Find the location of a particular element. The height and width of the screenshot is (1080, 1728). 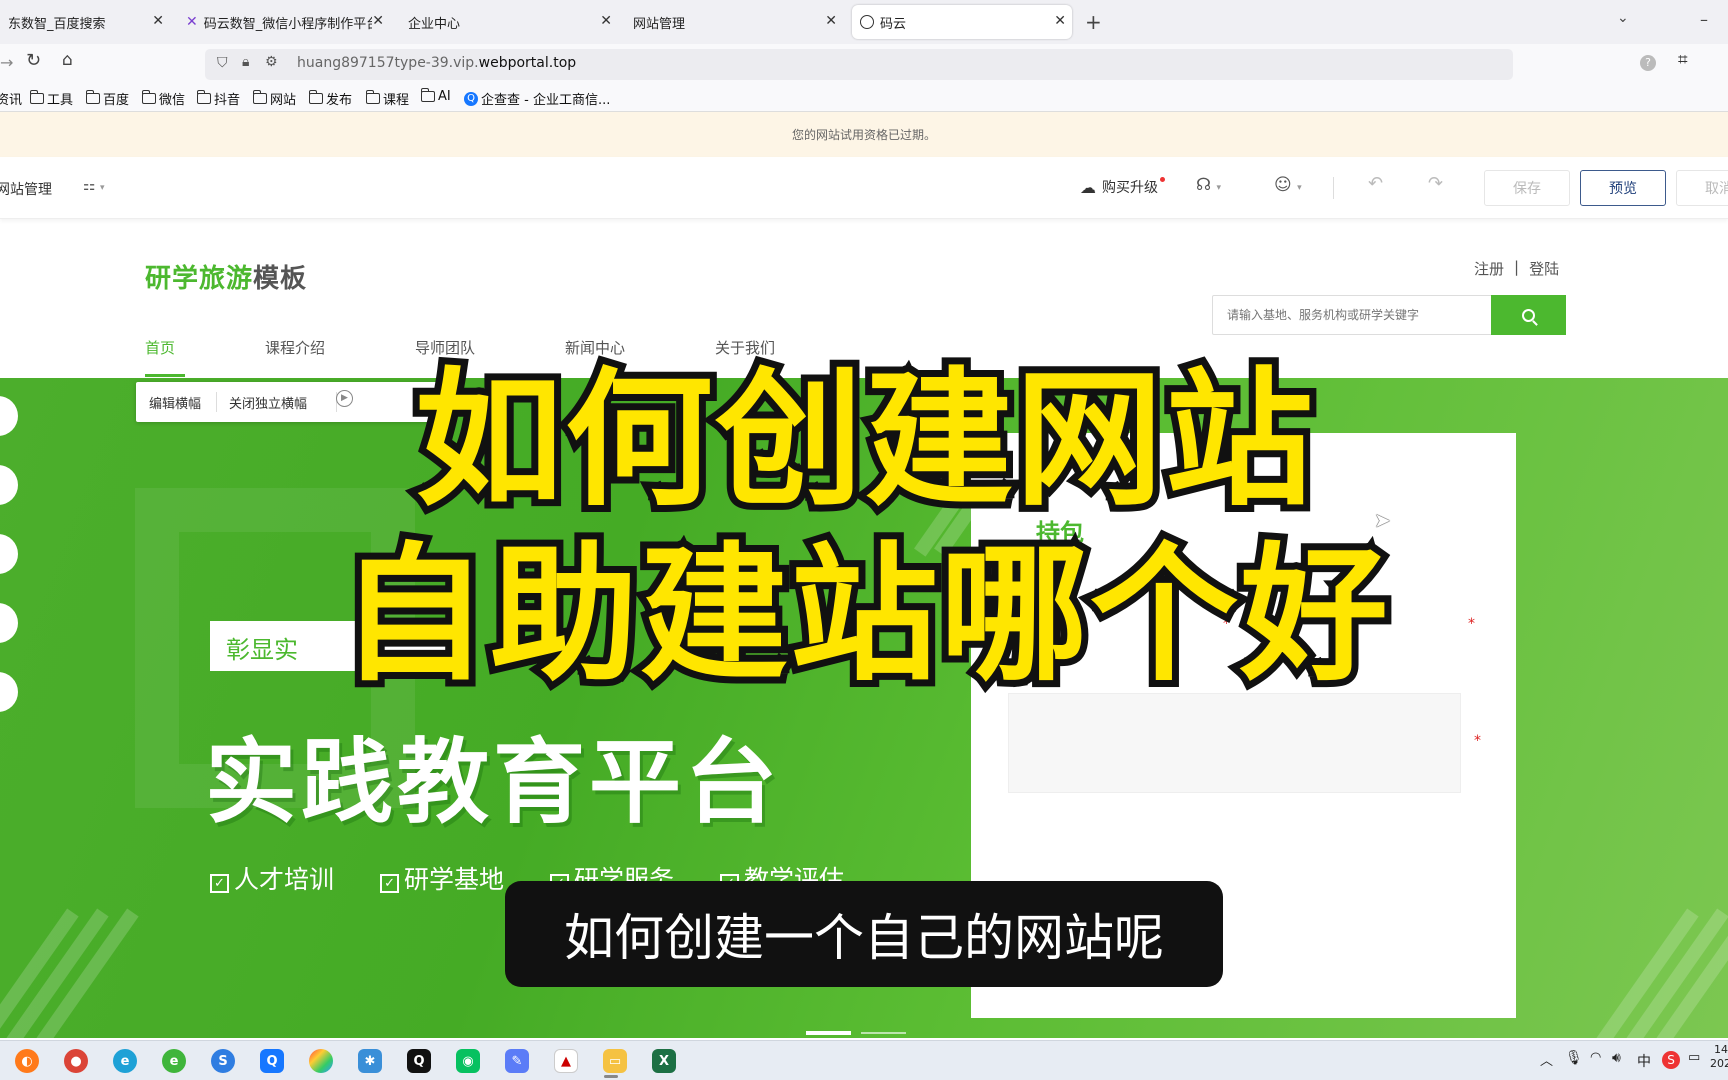

volume-icon: 🔊︎ is located at coordinates (1616, 1058).